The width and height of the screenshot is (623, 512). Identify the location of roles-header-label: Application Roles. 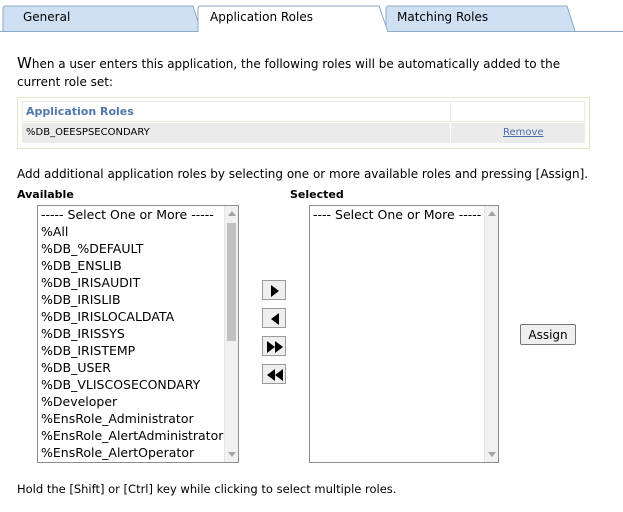
(80, 111).